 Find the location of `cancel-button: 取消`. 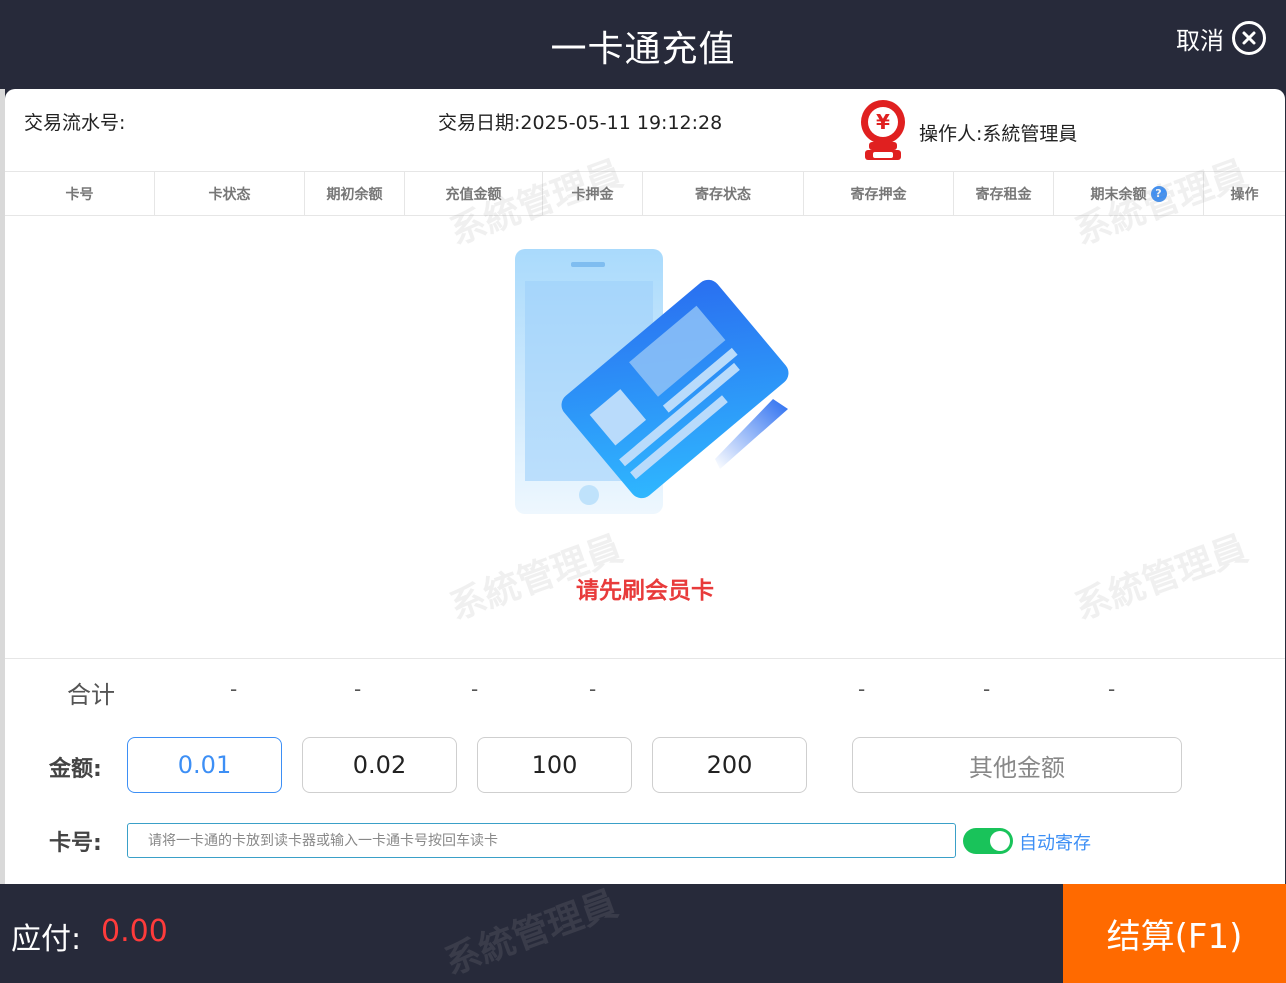

cancel-button: 取消 is located at coordinates (1221, 38).